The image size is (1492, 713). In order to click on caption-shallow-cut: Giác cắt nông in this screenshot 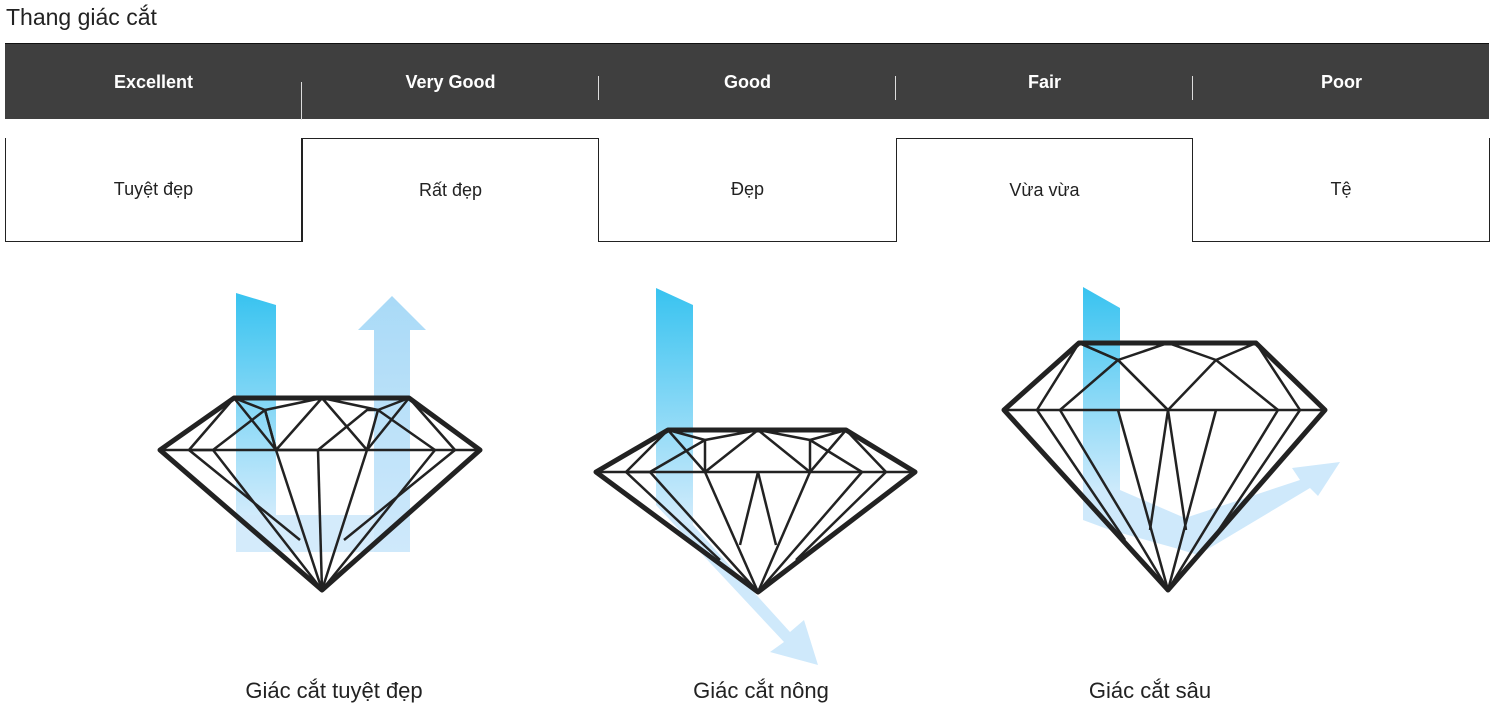, I will do `click(761, 690)`.